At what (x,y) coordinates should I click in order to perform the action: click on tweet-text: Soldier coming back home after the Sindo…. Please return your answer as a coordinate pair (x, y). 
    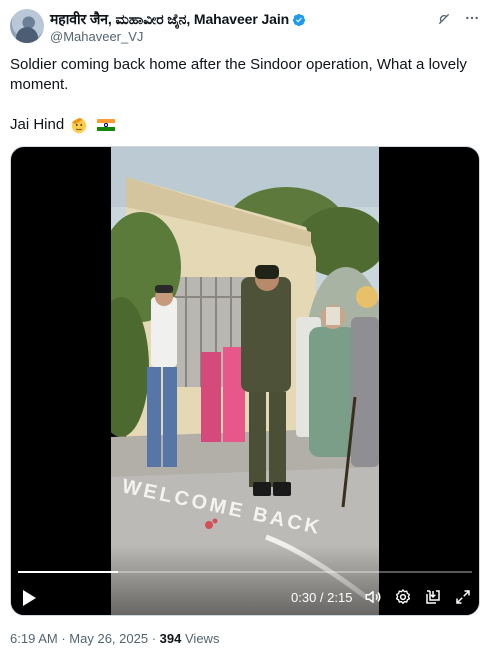
    Looking at the image, I should click on (245, 95).